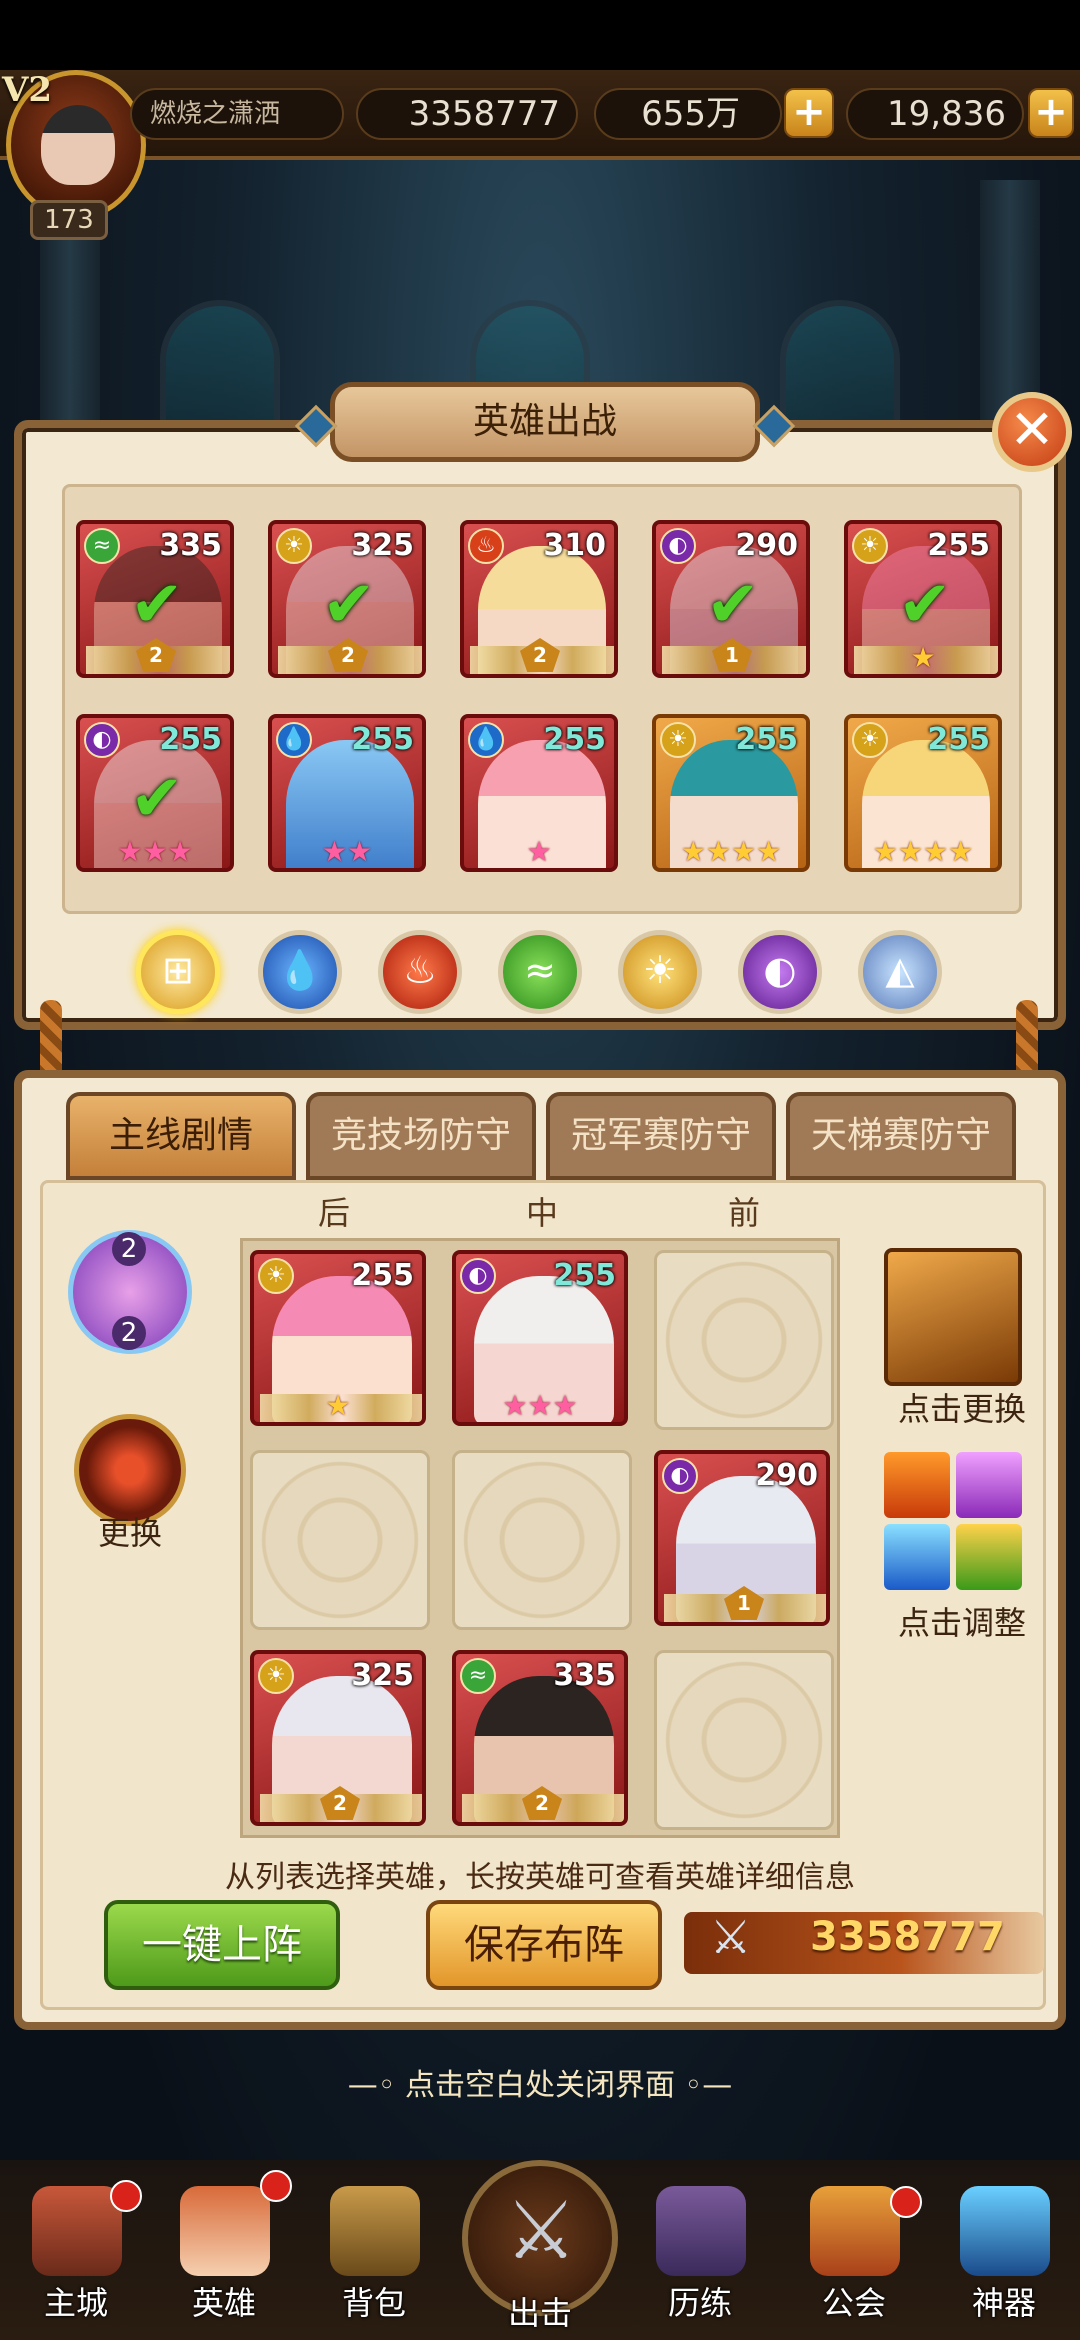 The width and height of the screenshot is (1080, 2340). What do you see at coordinates (540, 1738) in the screenshot?
I see `formation-hero-card: ≈ 335 2` at bounding box center [540, 1738].